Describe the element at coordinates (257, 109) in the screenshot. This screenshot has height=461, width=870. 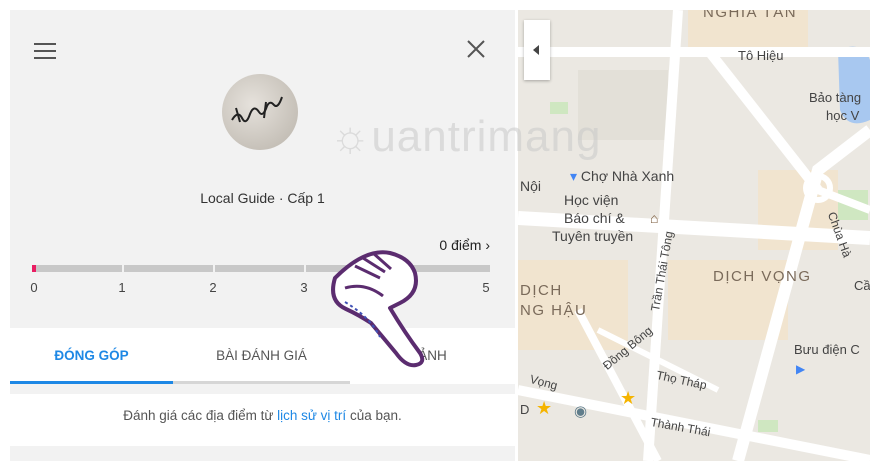
I see `avatar-signature-image` at that location.